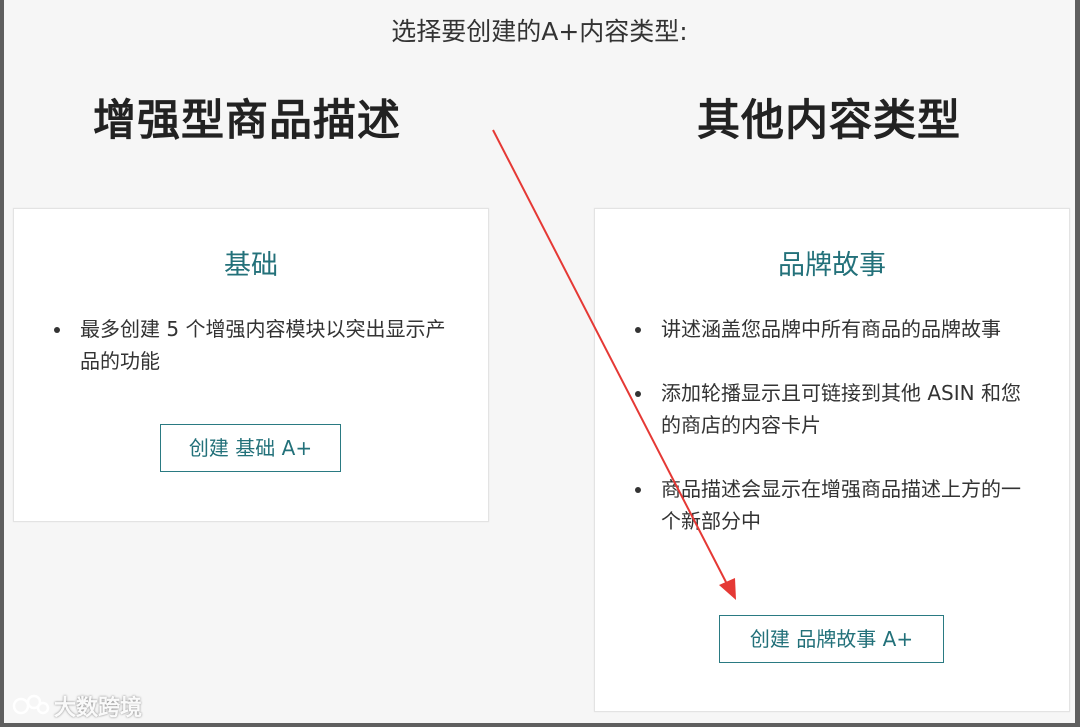 The width and height of the screenshot is (1080, 727). I want to click on watermark: 大数跨境, so click(77, 706).